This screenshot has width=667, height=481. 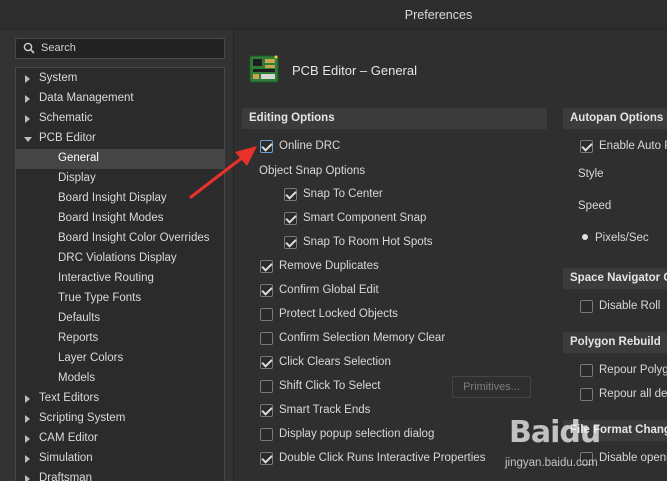 What do you see at coordinates (630, 306) in the screenshot?
I see `disable-roll-label: Disable Roll` at bounding box center [630, 306].